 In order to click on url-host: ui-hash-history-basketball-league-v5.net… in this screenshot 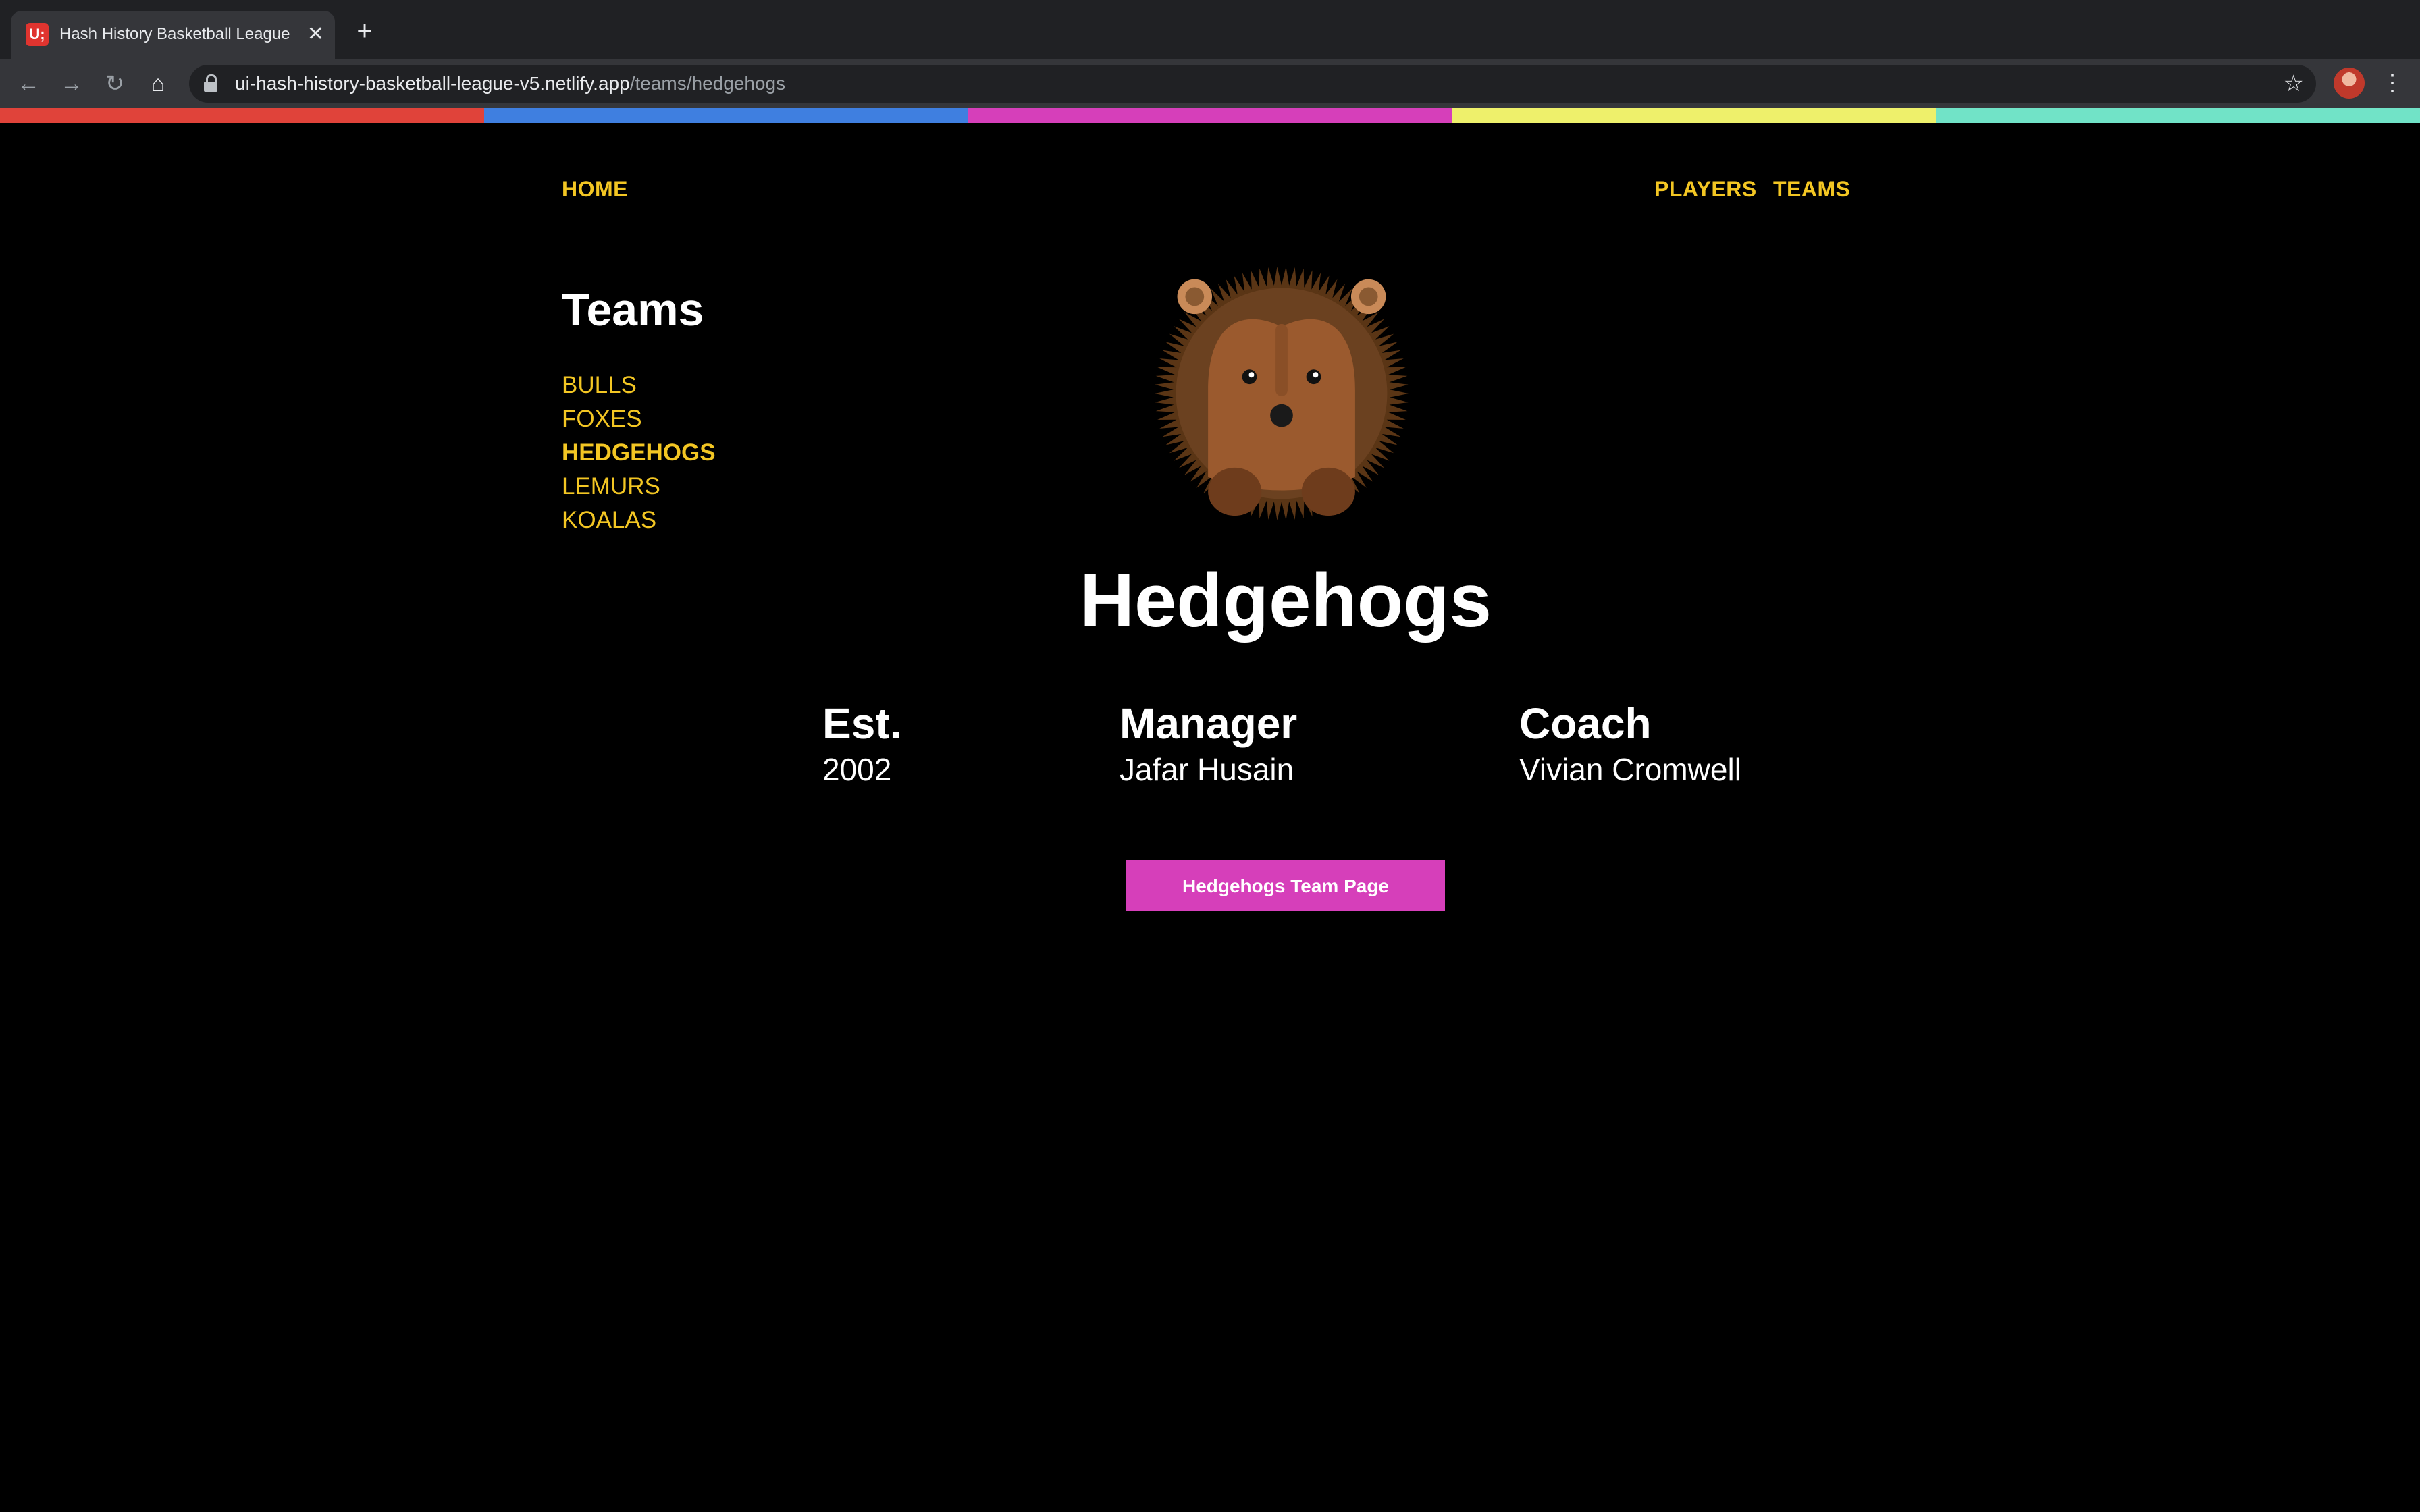, I will do `click(432, 83)`.